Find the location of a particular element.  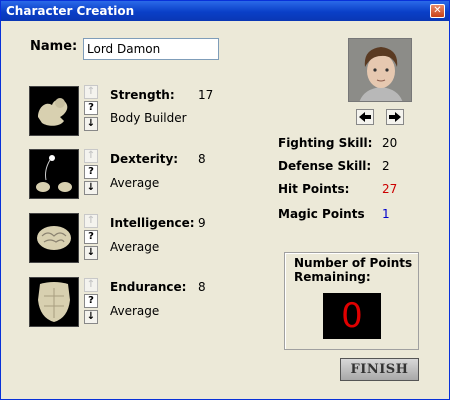

intelligence-help-button: ? is located at coordinates (91, 237).